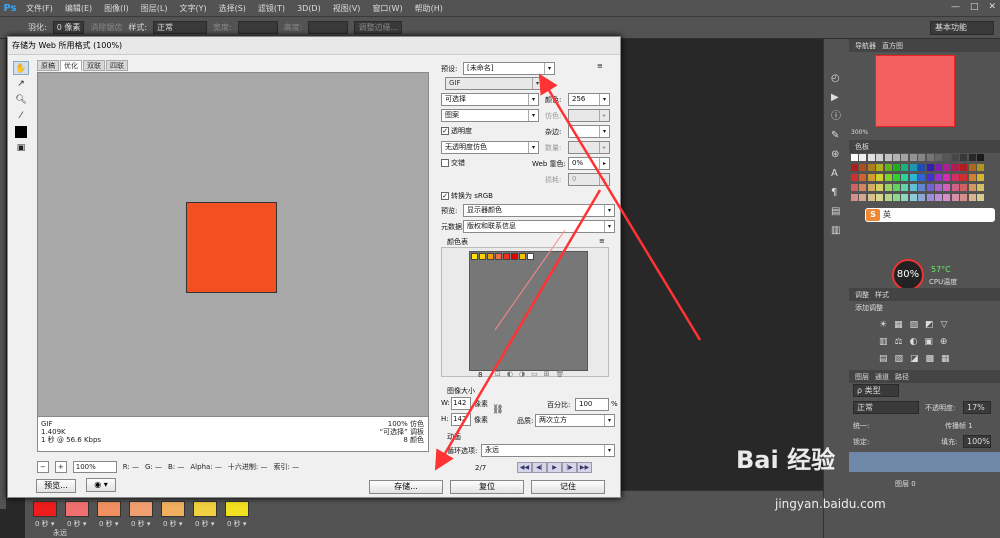 The width and height of the screenshot is (1000, 538). I want to click on zoom-in-button: +, so click(60, 467).